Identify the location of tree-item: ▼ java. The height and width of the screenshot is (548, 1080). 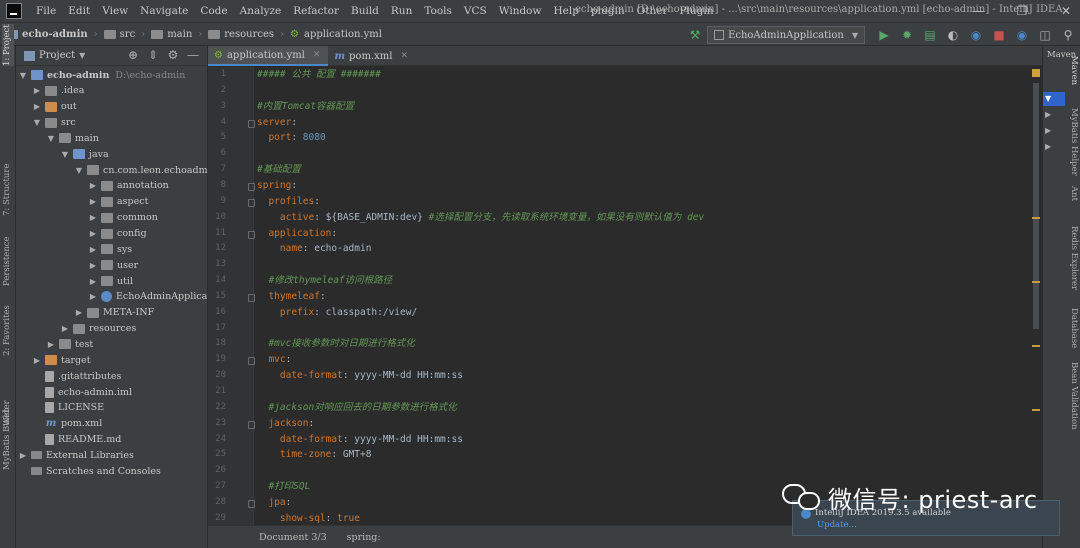
(62, 154).